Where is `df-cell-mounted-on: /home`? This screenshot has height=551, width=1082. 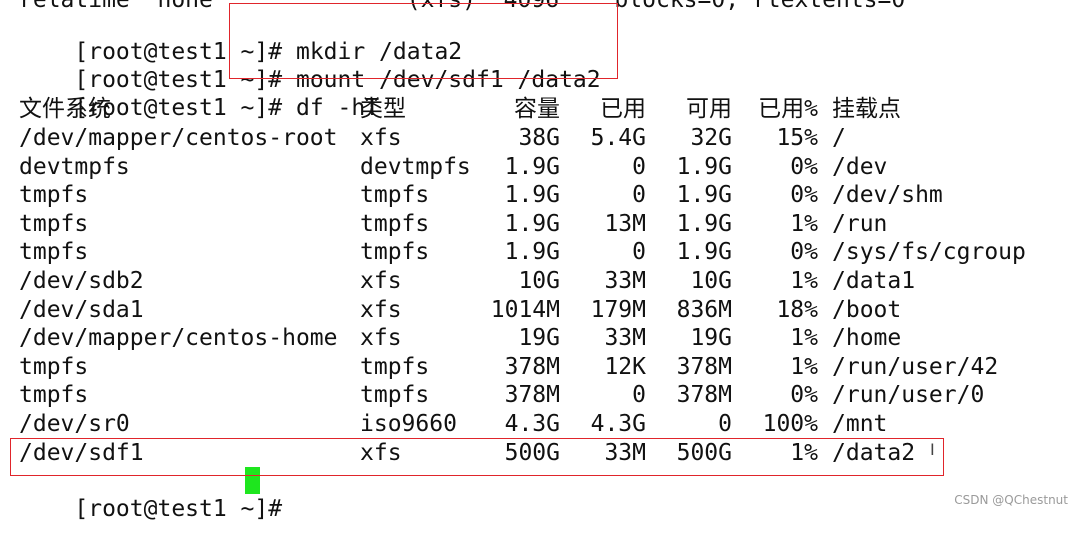
df-cell-mounted-on: /home is located at coordinates (867, 338).